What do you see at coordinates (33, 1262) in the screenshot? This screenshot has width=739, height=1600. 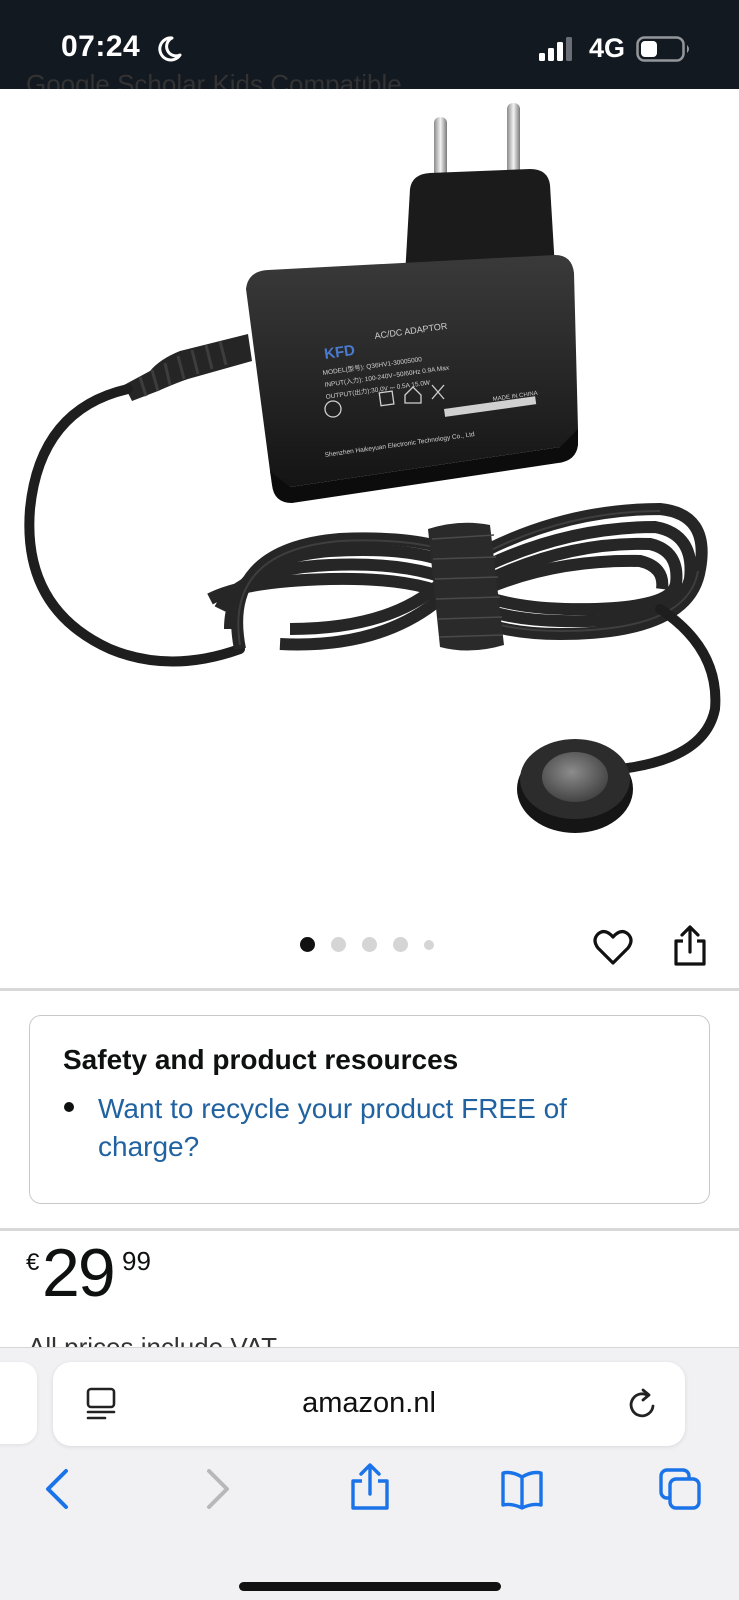 I see `price-currency: €` at bounding box center [33, 1262].